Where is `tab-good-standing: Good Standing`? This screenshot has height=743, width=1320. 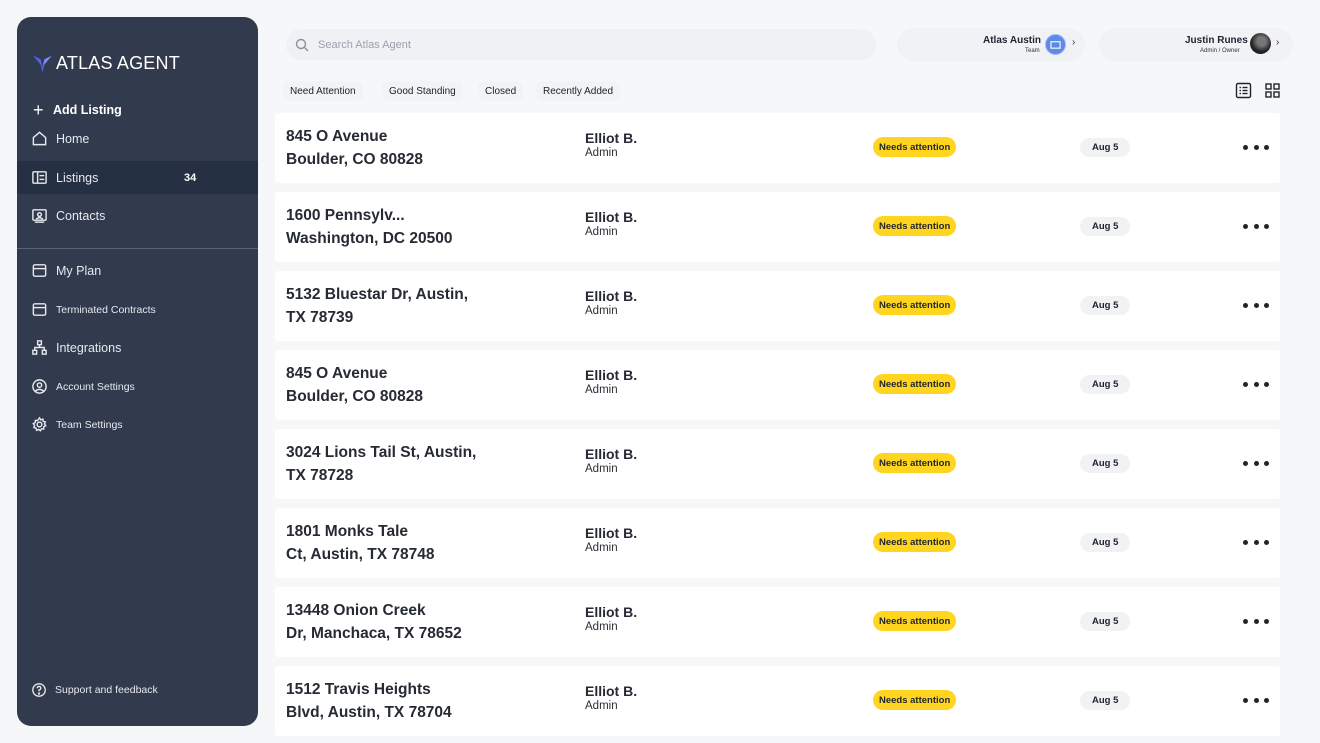 tab-good-standing: Good Standing is located at coordinates (422, 91).